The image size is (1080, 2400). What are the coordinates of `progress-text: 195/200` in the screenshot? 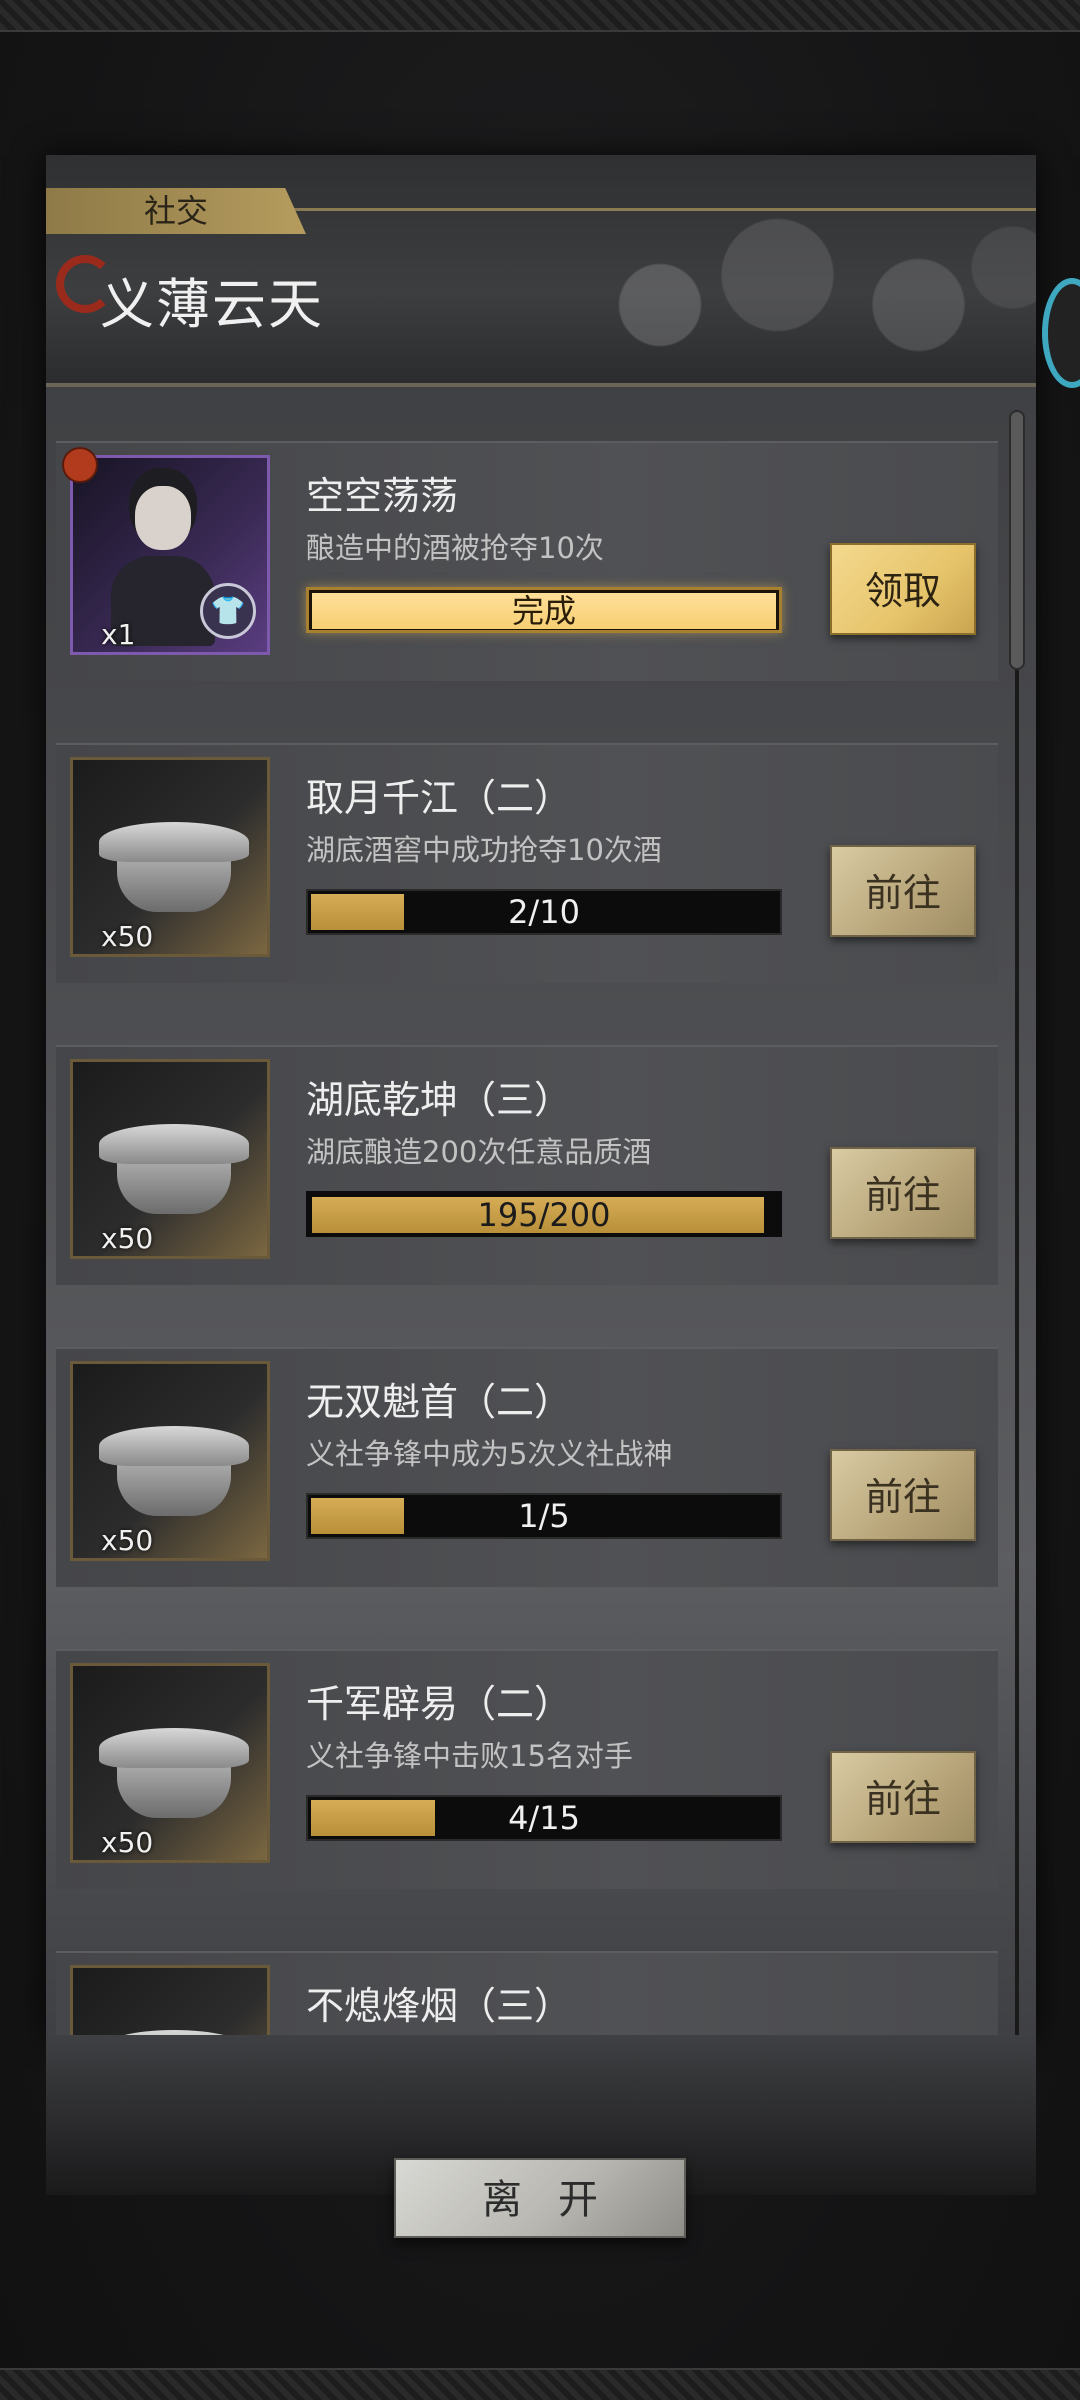 It's located at (544, 1215).